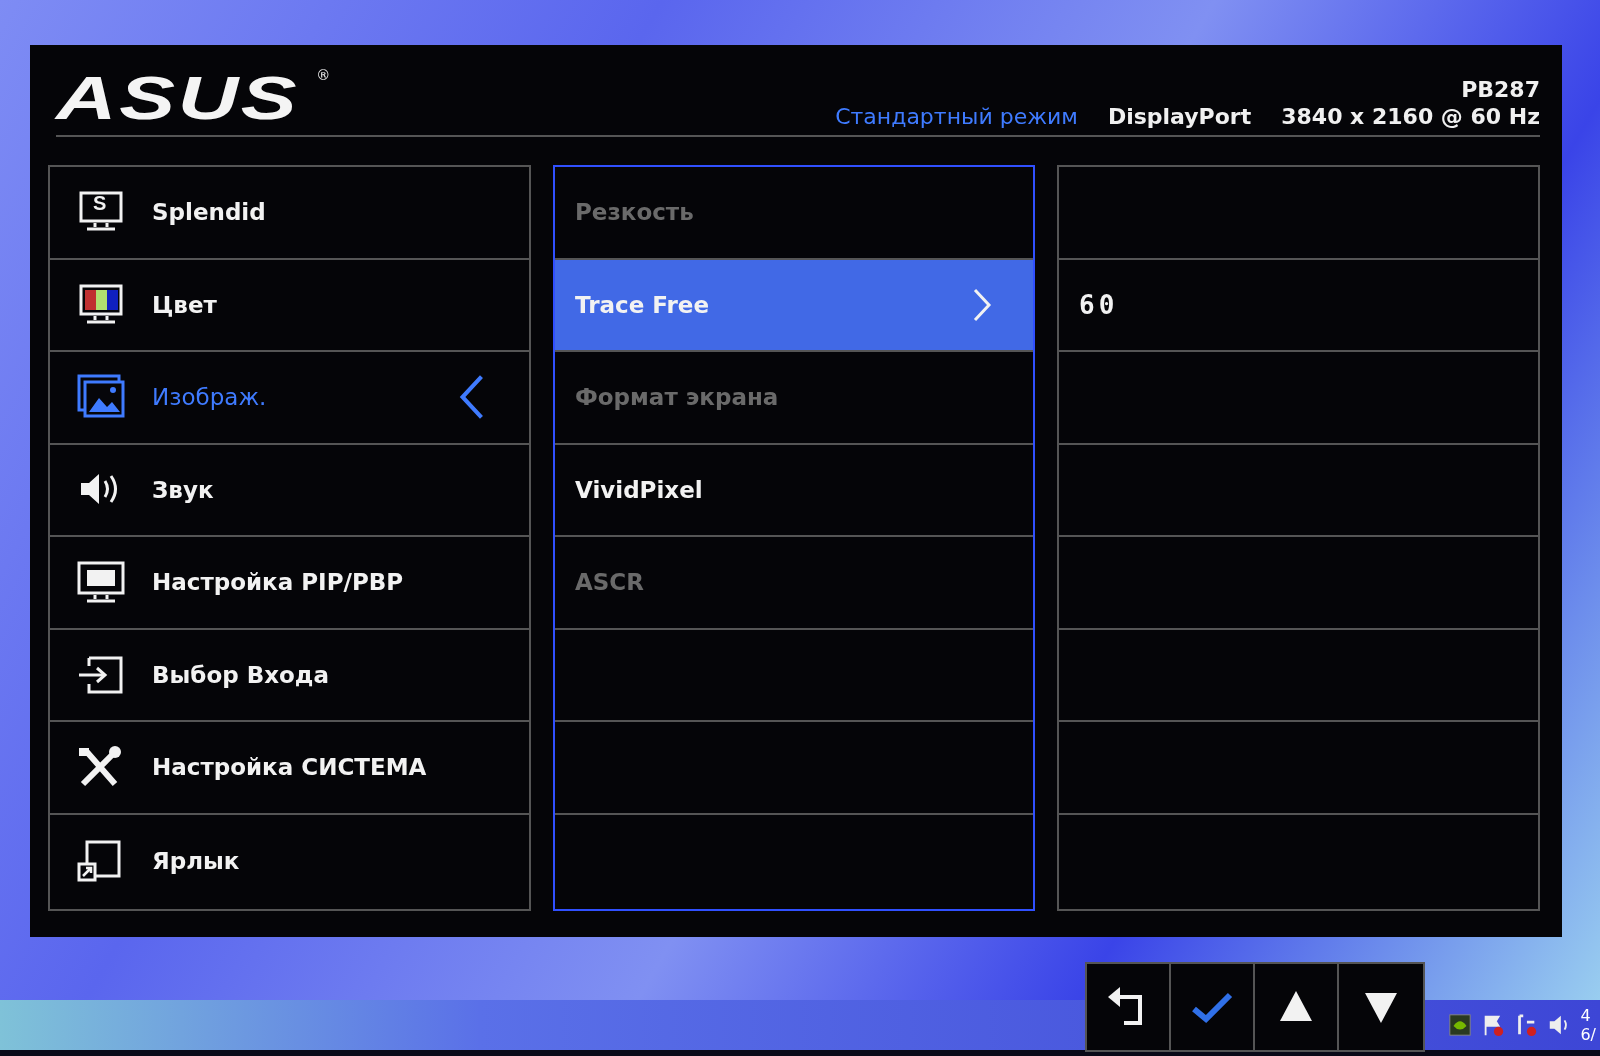  I want to click on menu-item: Выбор Входа, so click(289, 675).